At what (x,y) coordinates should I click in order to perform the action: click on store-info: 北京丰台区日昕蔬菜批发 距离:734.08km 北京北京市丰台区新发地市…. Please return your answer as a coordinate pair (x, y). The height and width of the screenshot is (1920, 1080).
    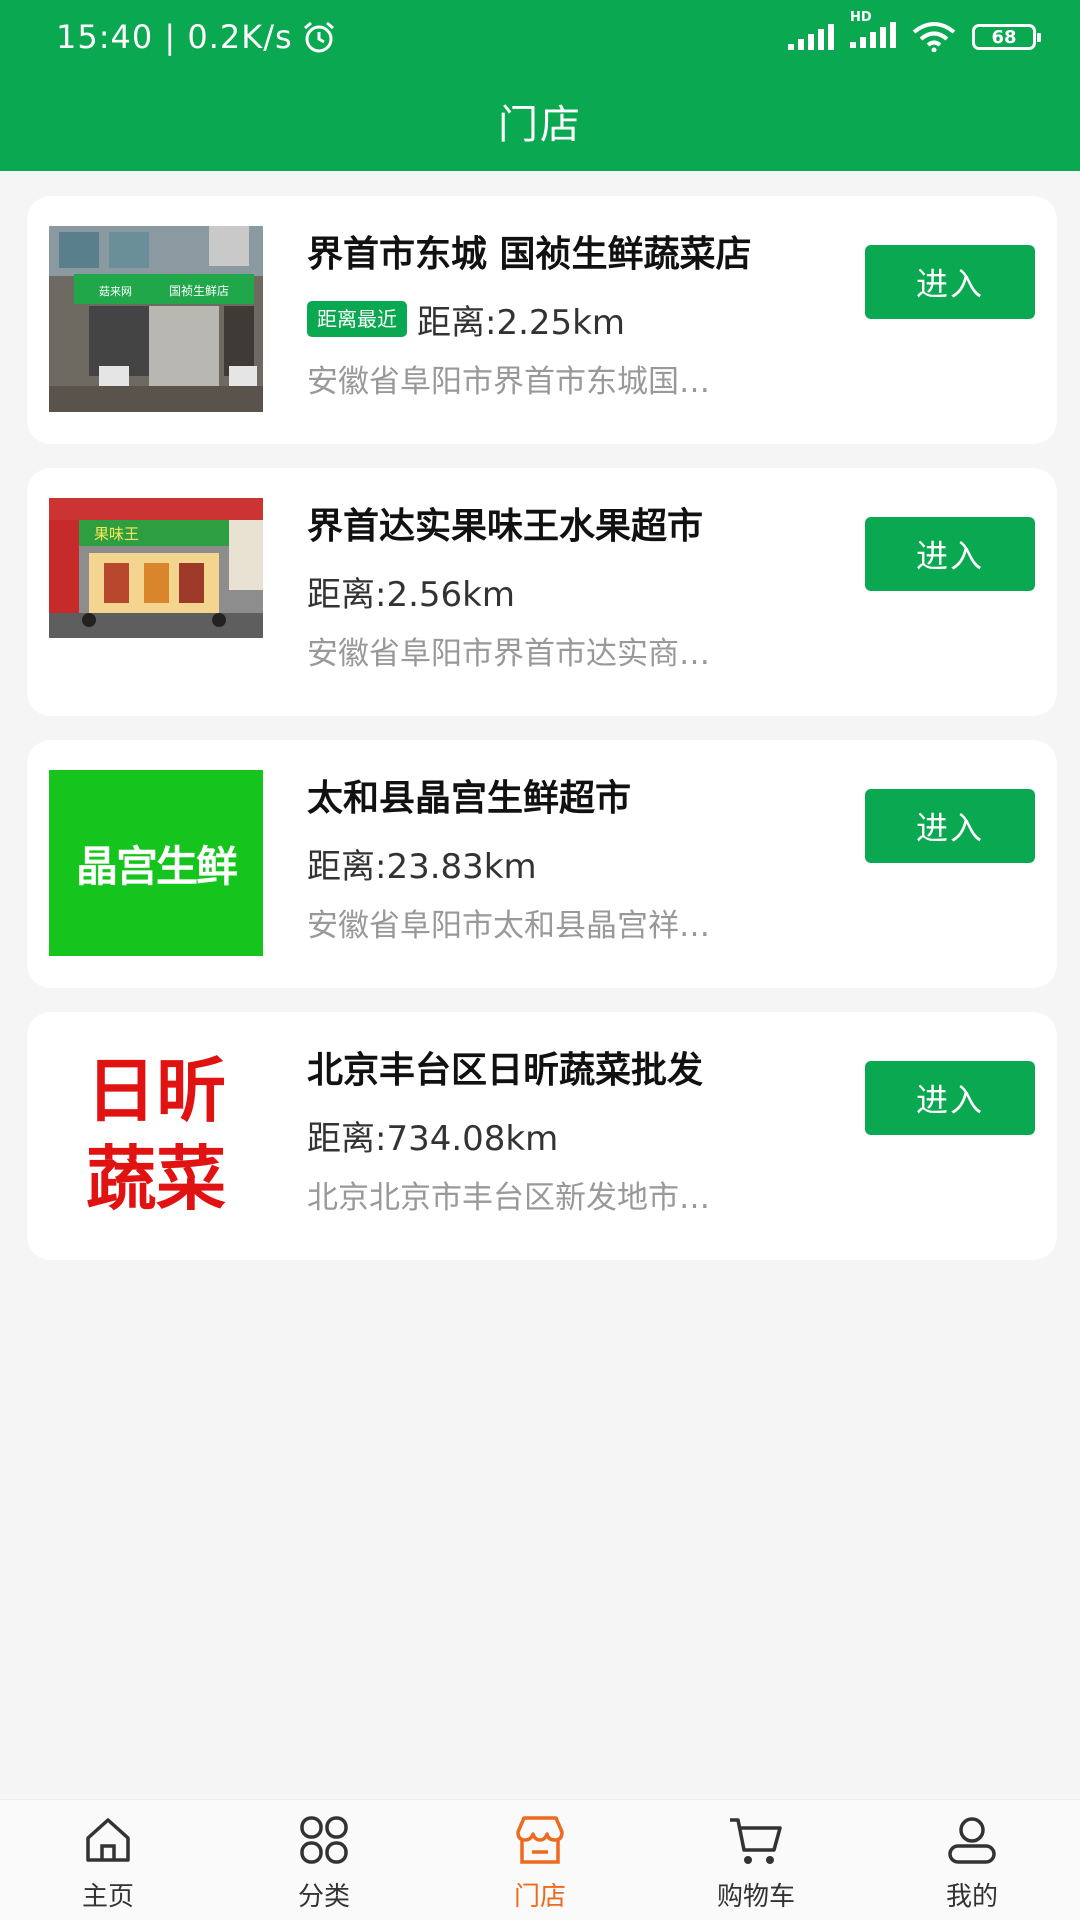
    Looking at the image, I should click on (572, 1133).